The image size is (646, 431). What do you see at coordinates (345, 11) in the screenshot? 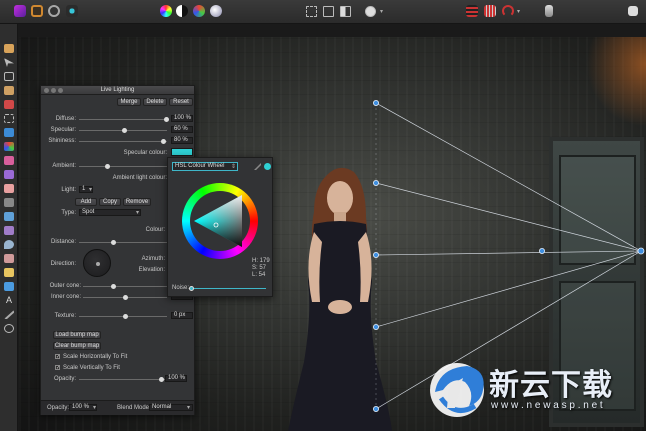
I see `mask-icon` at bounding box center [345, 11].